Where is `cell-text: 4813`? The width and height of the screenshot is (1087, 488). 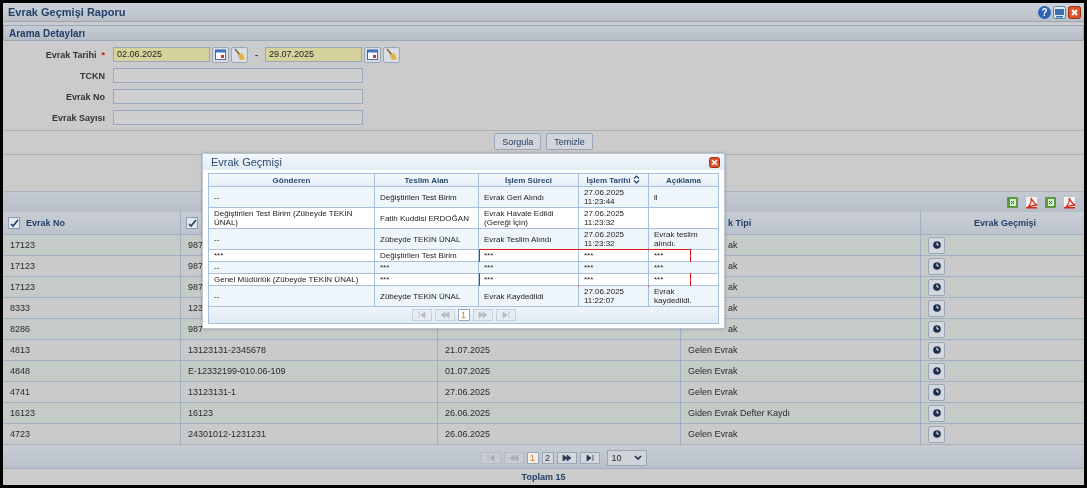
cell-text: 4813 is located at coordinates (20, 350).